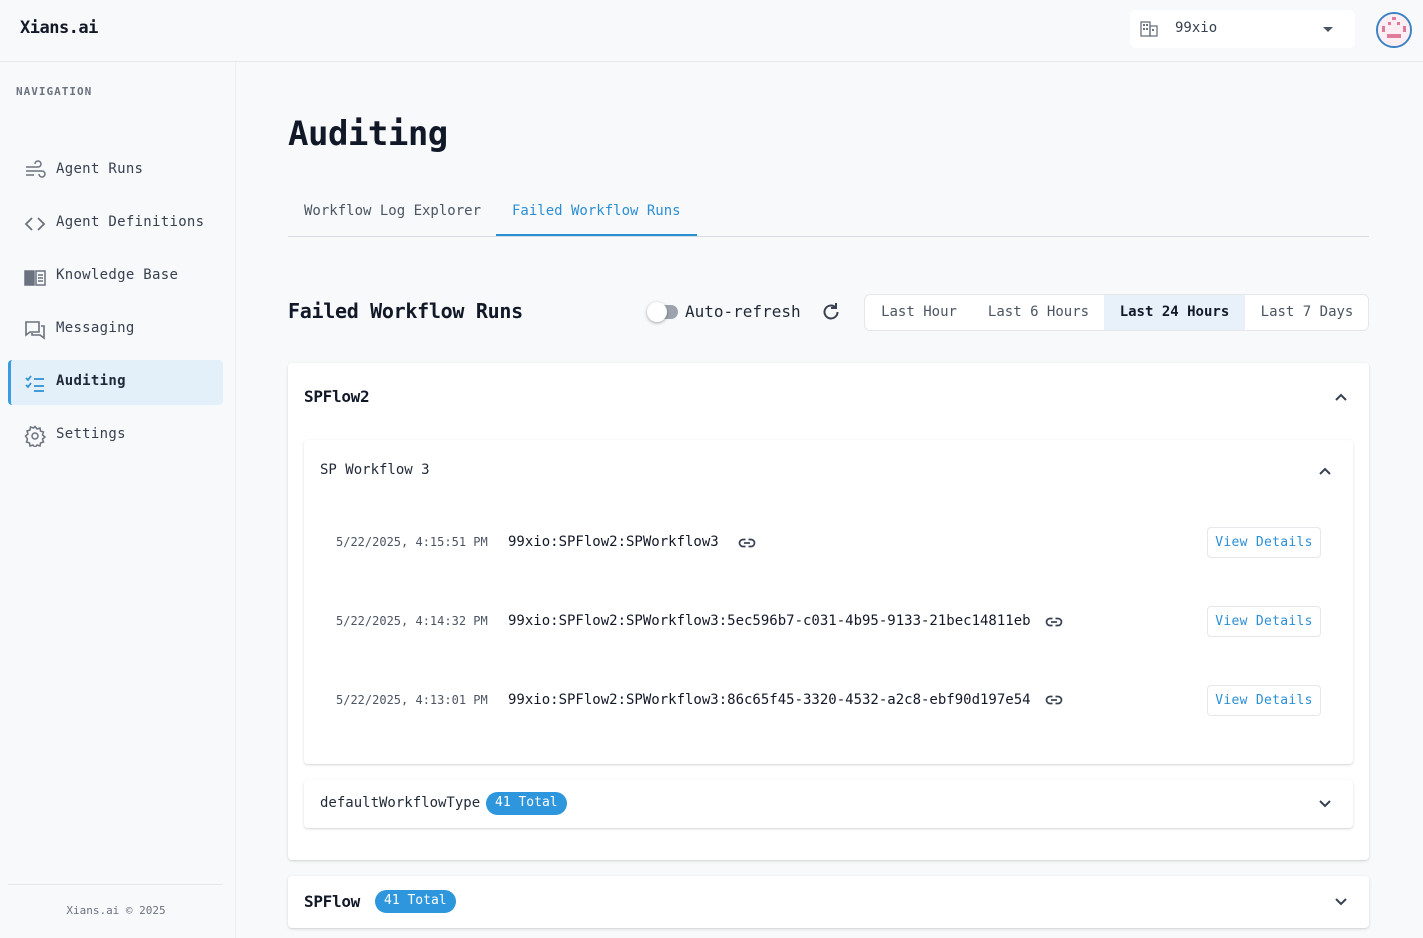 This screenshot has width=1423, height=938. Describe the element at coordinates (1038, 312) in the screenshot. I see `range-last-6-hours: Last 6 Hours` at that location.